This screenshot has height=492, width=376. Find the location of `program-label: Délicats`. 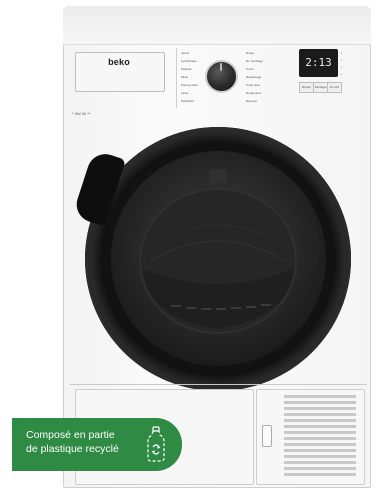

program-label: Délicats is located at coordinates (186, 69).